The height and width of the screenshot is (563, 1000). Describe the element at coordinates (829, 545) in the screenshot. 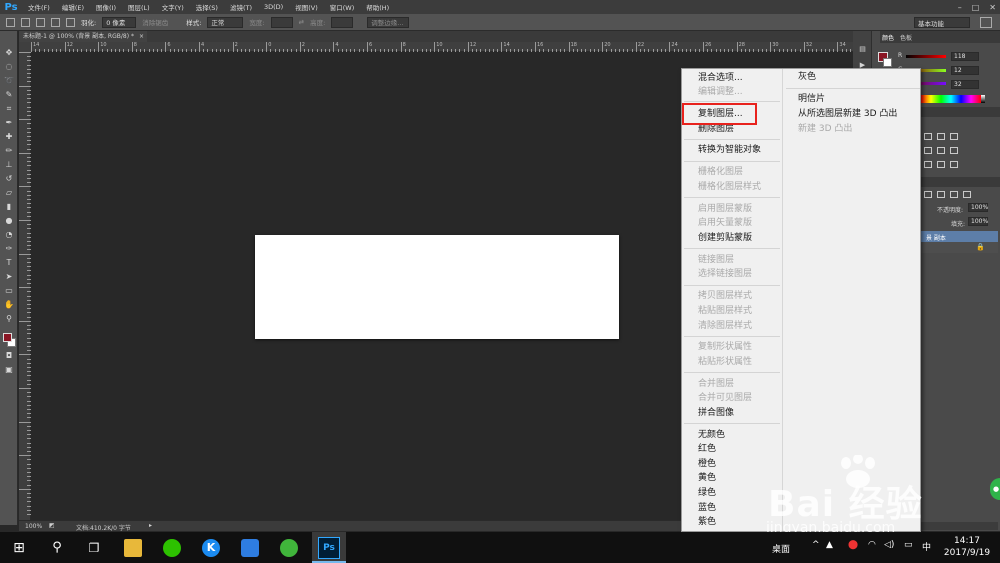

I see `tray-app-icon: ▲` at that location.